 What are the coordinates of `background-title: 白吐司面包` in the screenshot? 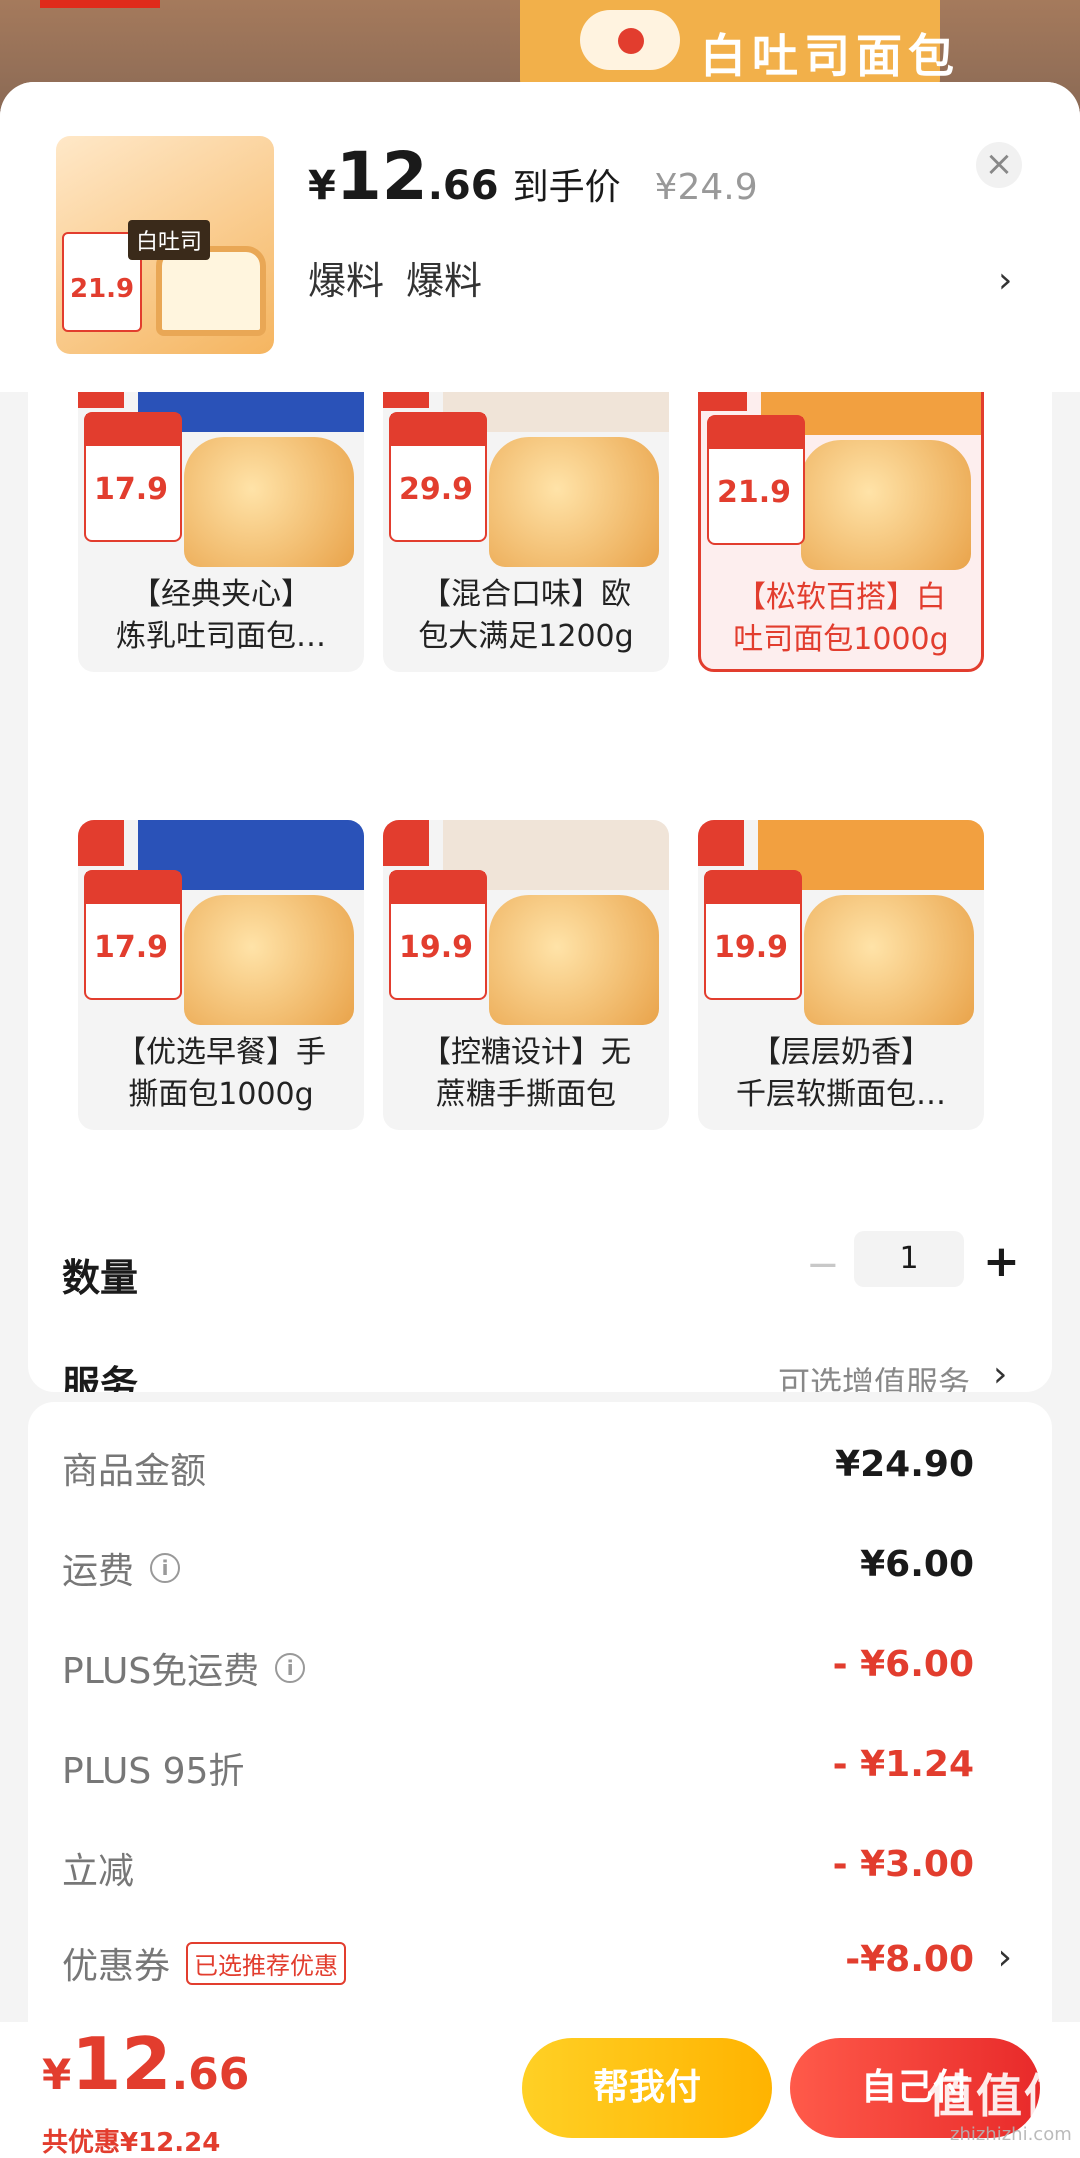 It's located at (830, 56).